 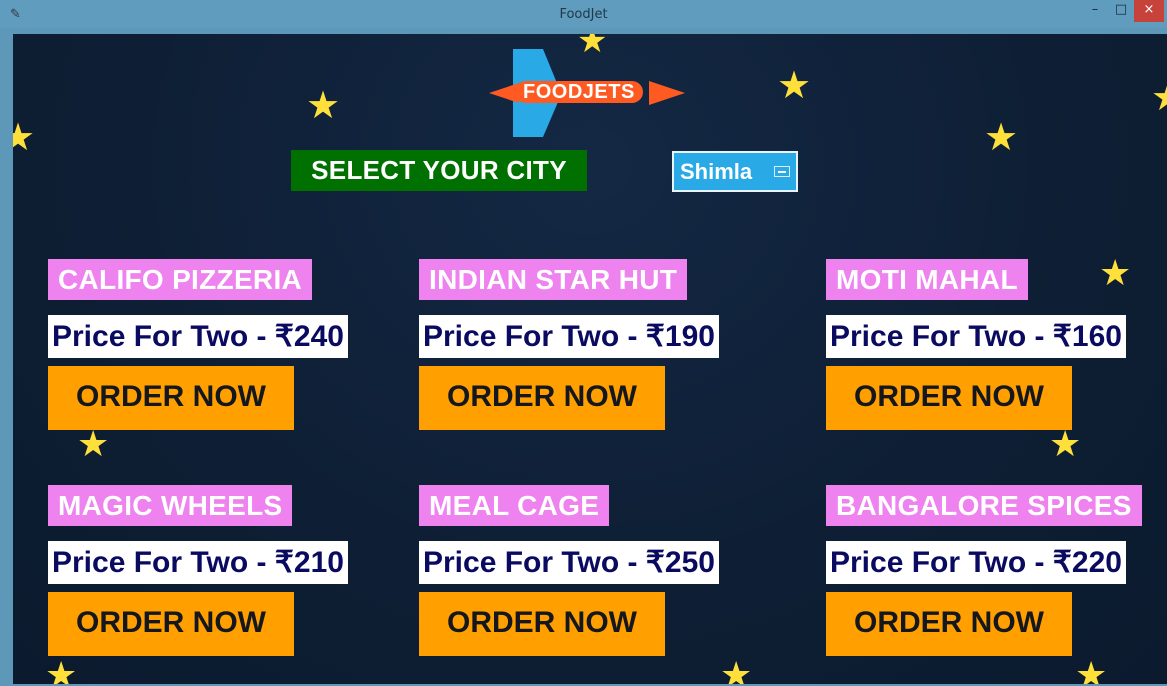 I want to click on restaurant-price: Price For Two - ₹210, so click(x=198, y=562).